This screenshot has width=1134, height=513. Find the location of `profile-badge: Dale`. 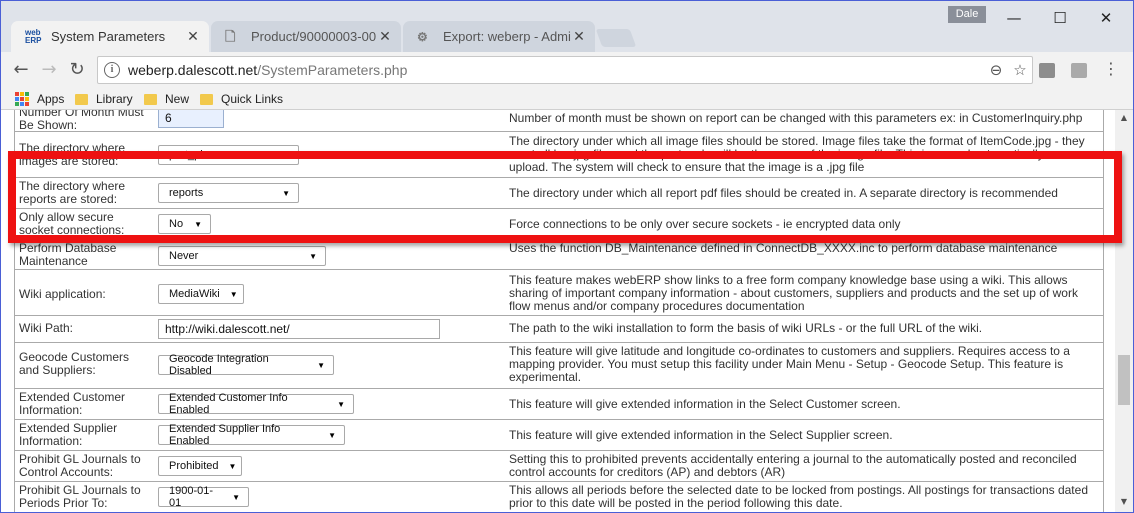

profile-badge: Dale is located at coordinates (967, 14).